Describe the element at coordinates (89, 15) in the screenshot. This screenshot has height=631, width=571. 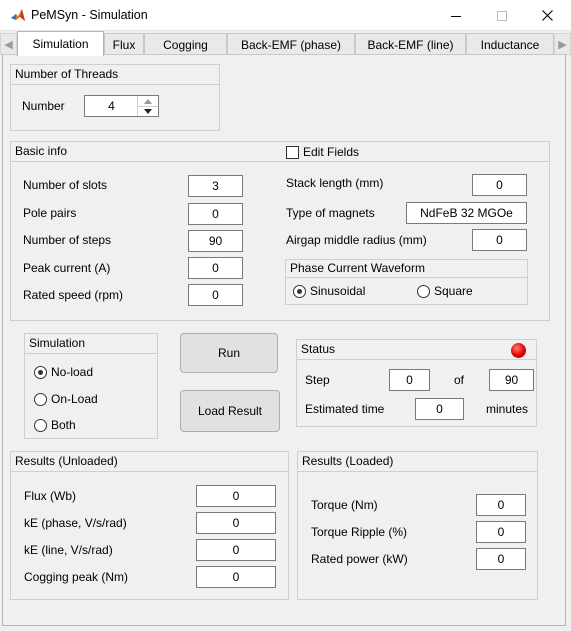
I see `window-title: PeMSyn - Simulation` at that location.